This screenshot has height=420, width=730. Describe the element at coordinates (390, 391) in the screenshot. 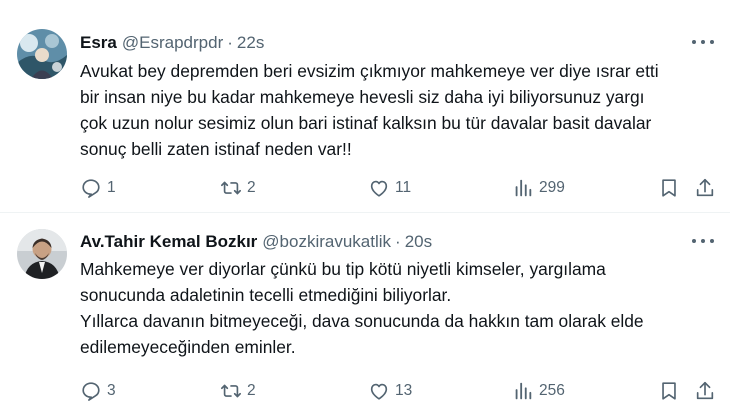

I see `like-button: 13` at that location.